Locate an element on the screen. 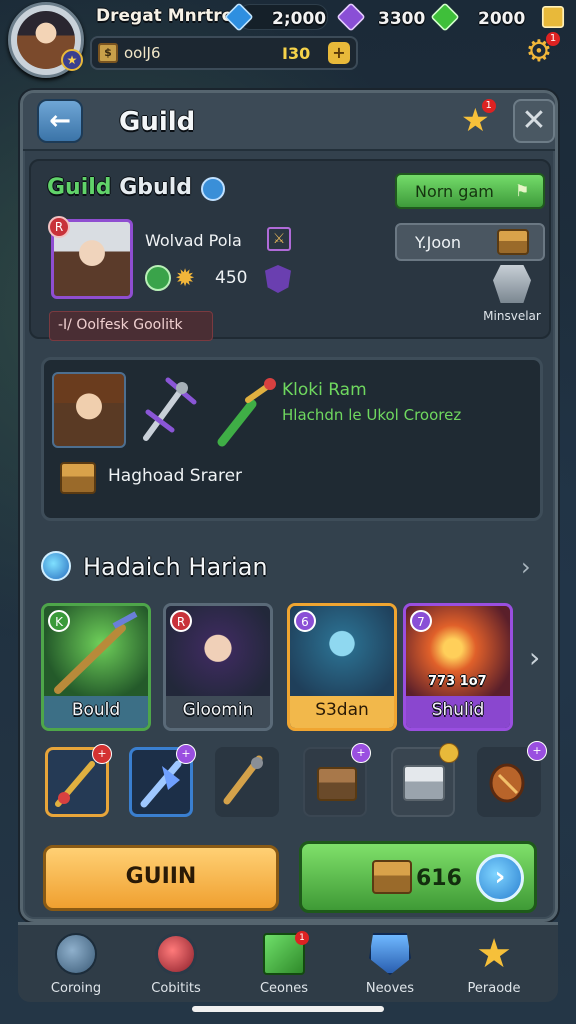 The height and width of the screenshot is (1024, 576). back-button: ← is located at coordinates (60, 121).